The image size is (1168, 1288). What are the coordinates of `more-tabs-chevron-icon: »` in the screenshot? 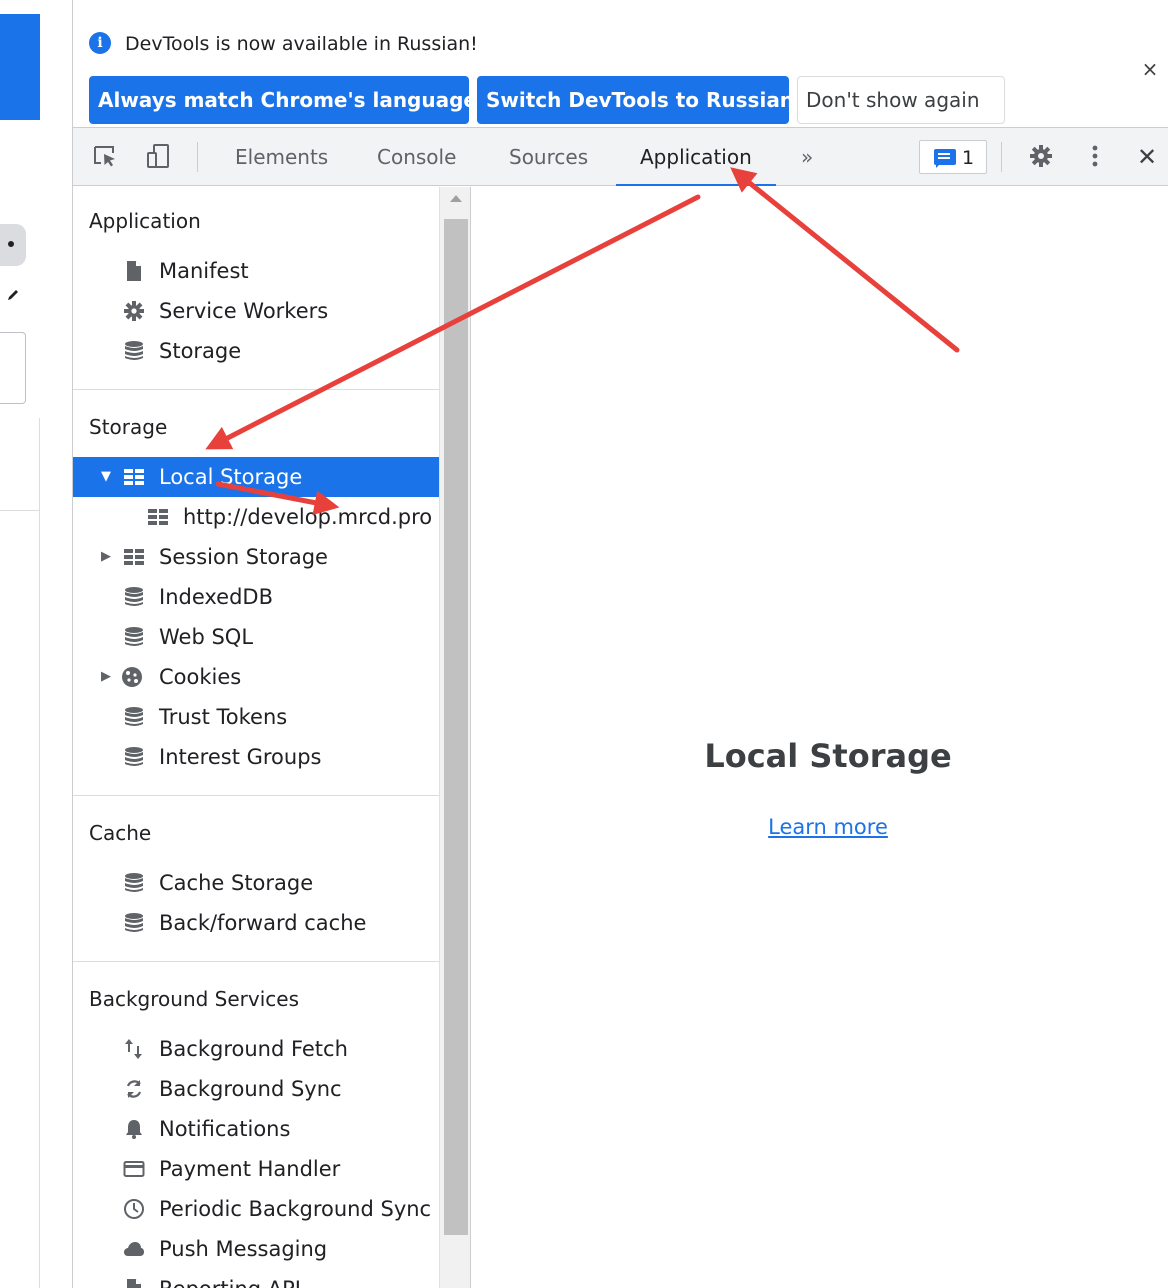 It's located at (807, 157).